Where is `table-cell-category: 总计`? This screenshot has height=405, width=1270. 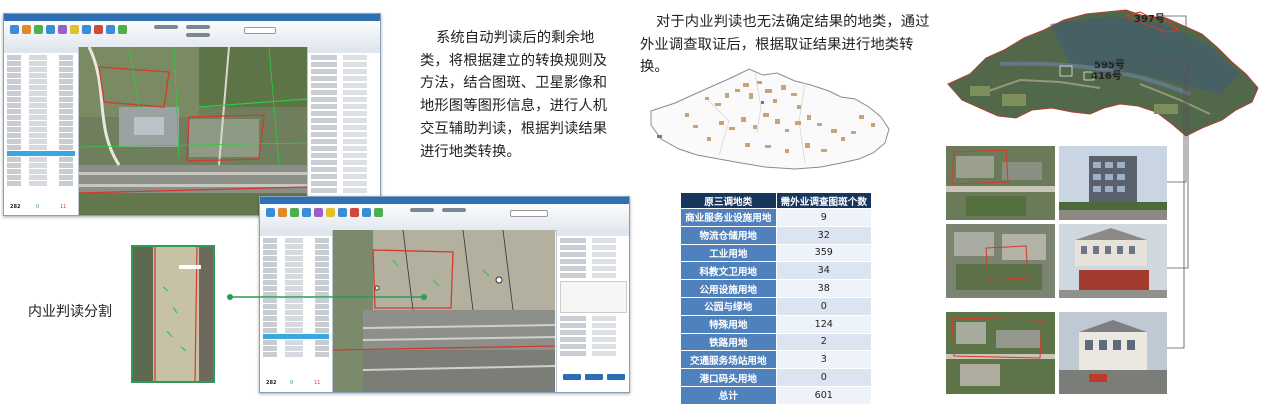 table-cell-category: 总计 is located at coordinates (728, 395).